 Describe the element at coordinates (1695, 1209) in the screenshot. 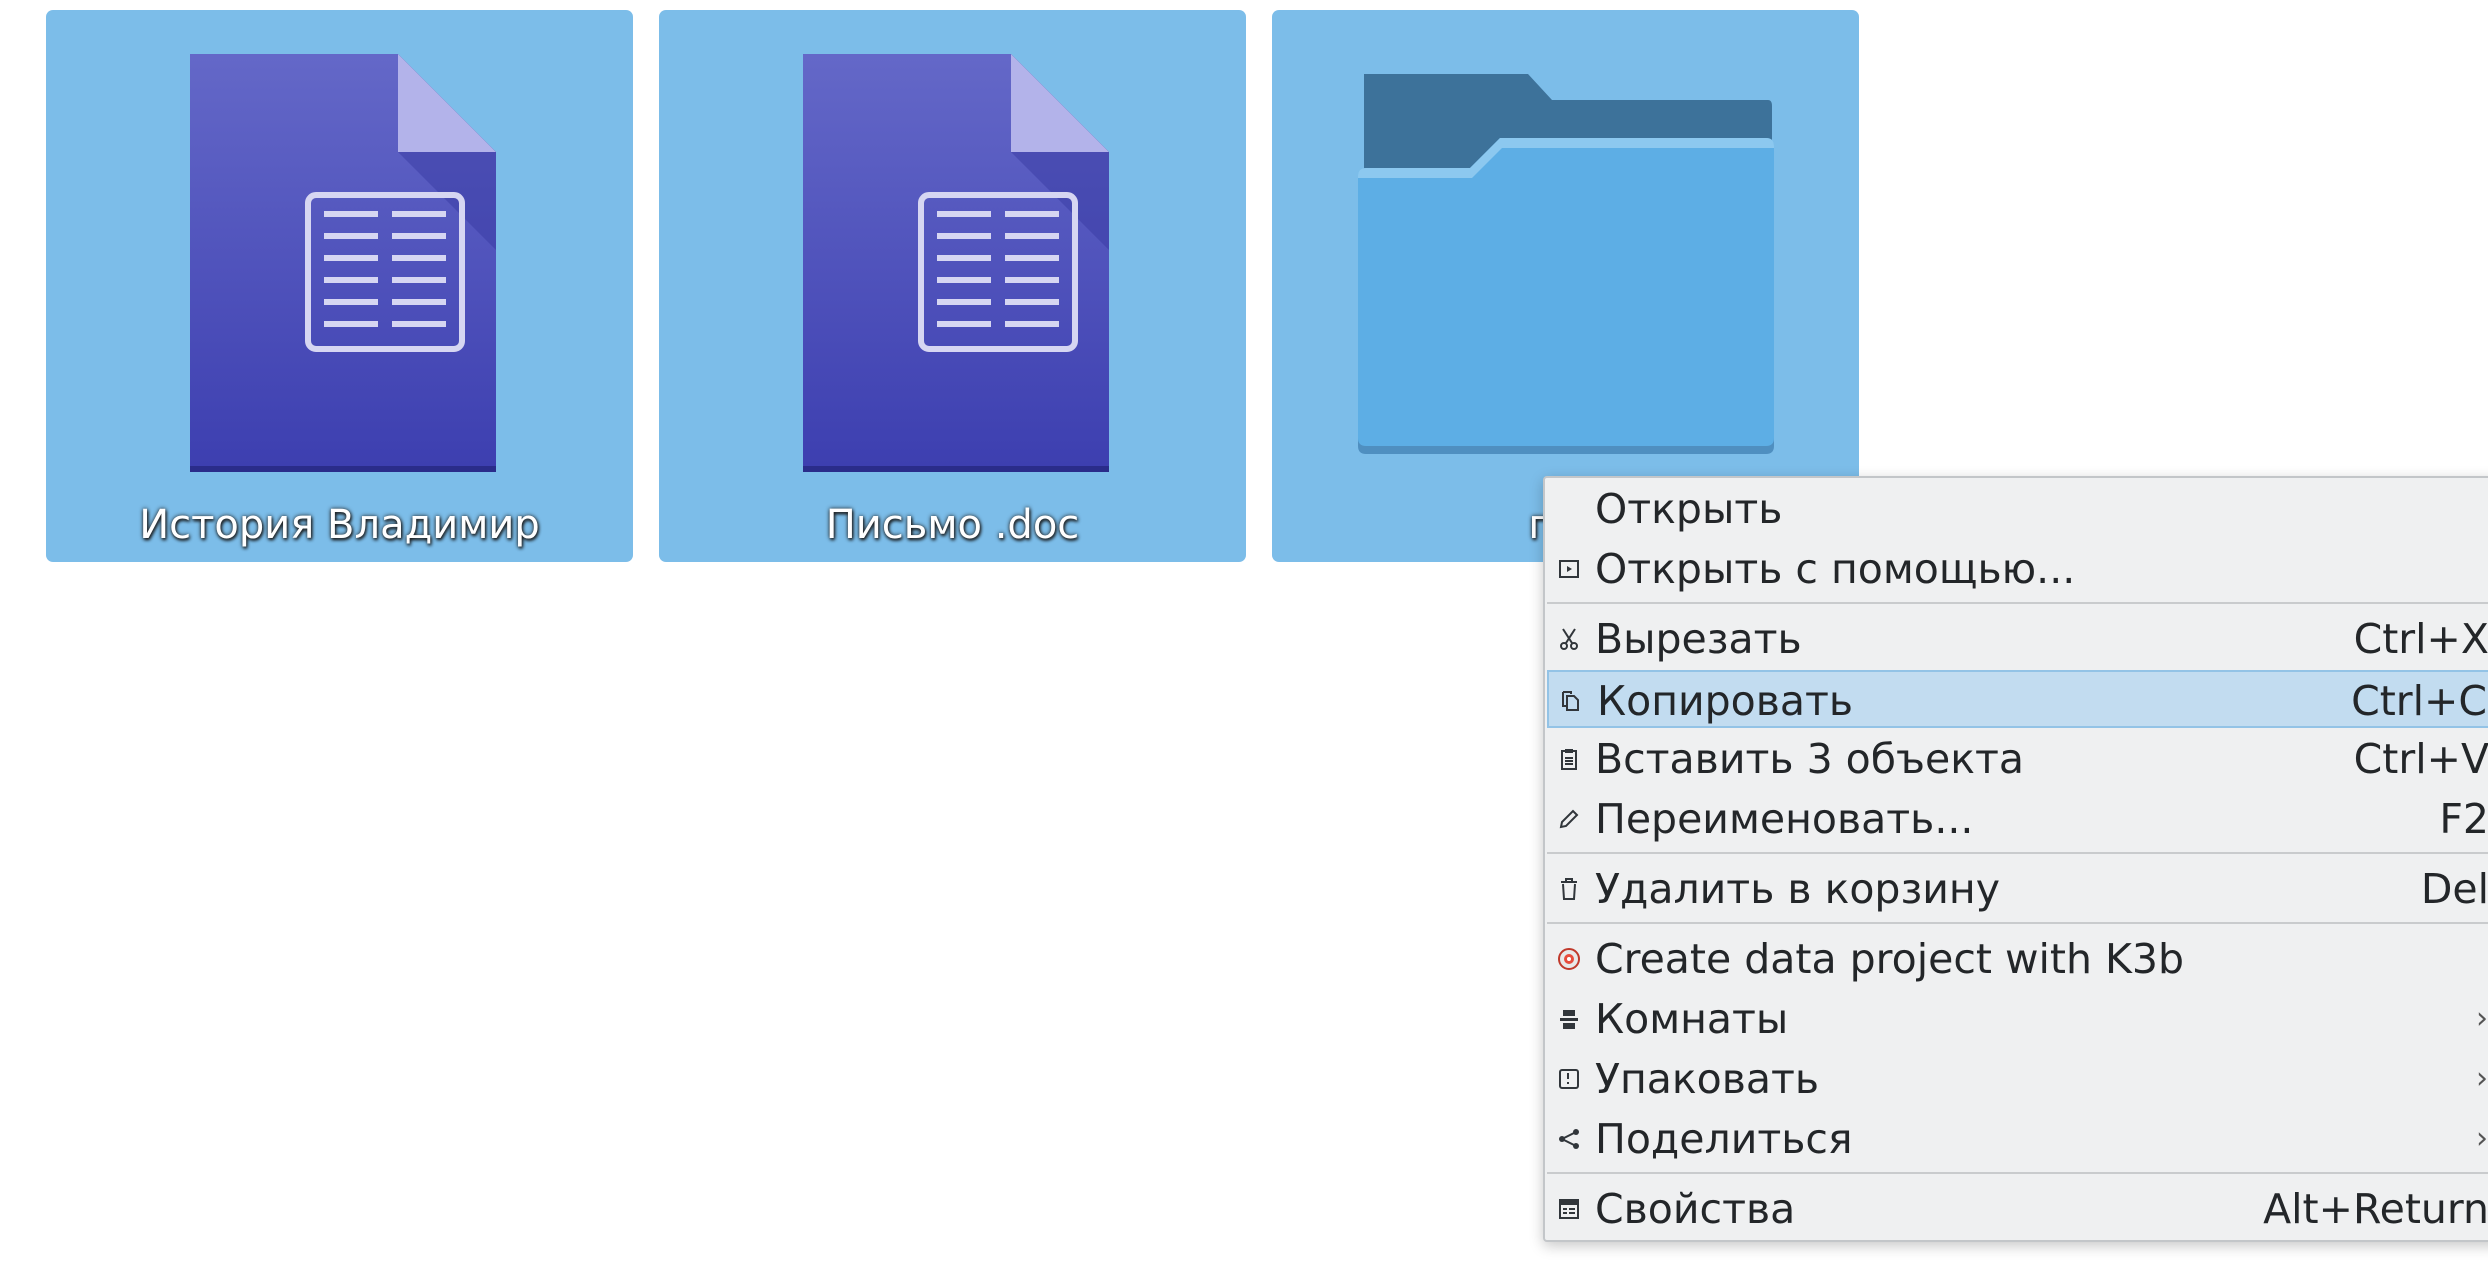

I see `menu-item-label: Свойства` at that location.